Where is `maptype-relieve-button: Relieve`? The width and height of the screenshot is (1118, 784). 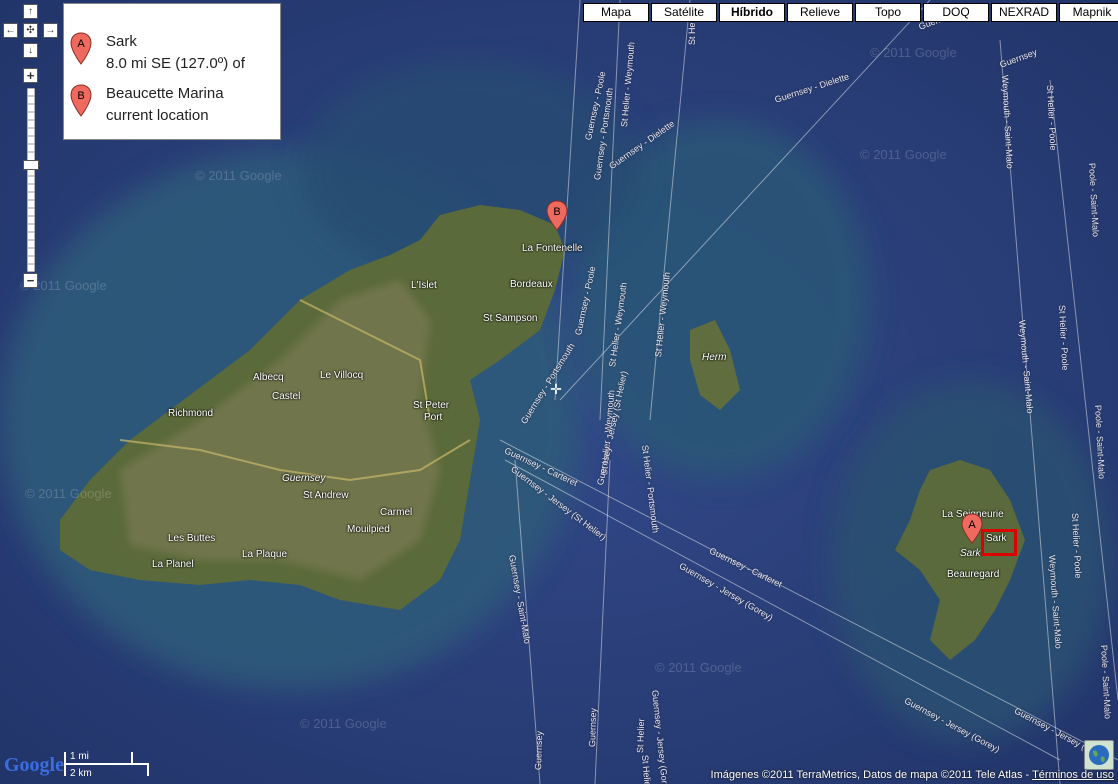
maptype-relieve-button: Relieve is located at coordinates (820, 12).